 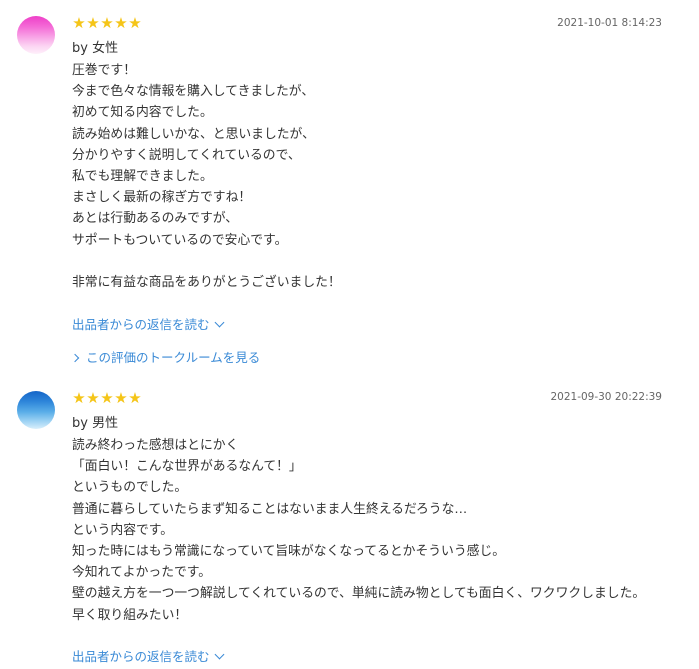 What do you see at coordinates (75, 358) in the screenshot?
I see `chevron-right-icon` at bounding box center [75, 358].